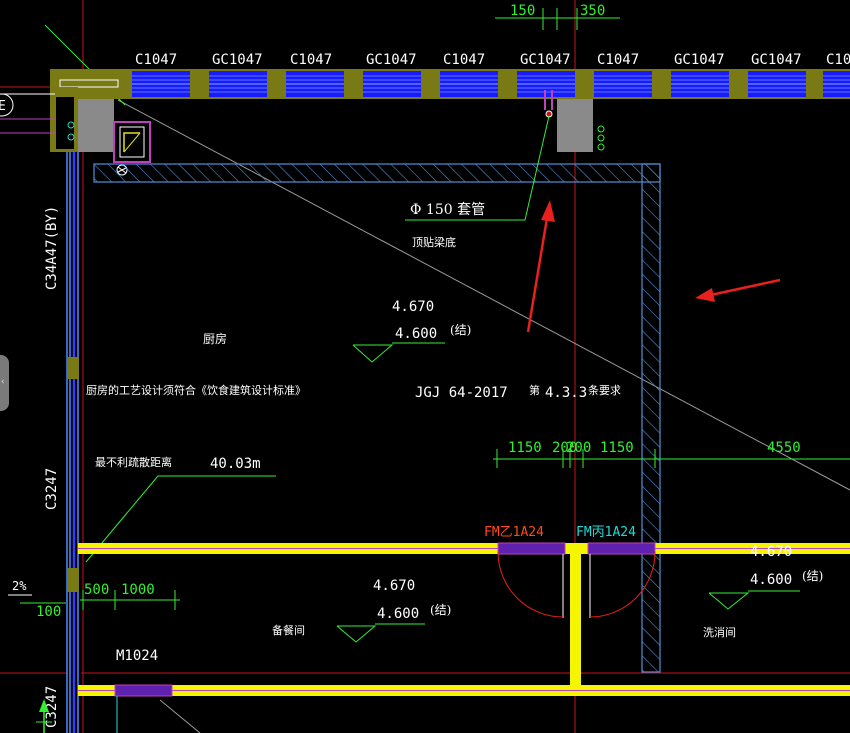 This screenshot has height=733, width=850. What do you see at coordinates (525, 448) in the screenshot?
I see `dim-1150-left: 1150` at bounding box center [525, 448].